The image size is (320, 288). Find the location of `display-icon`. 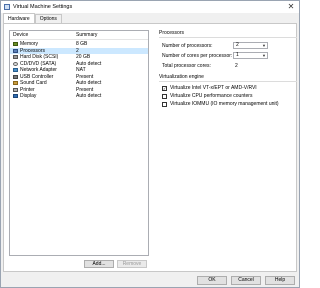

display-icon is located at coordinates (15, 96).